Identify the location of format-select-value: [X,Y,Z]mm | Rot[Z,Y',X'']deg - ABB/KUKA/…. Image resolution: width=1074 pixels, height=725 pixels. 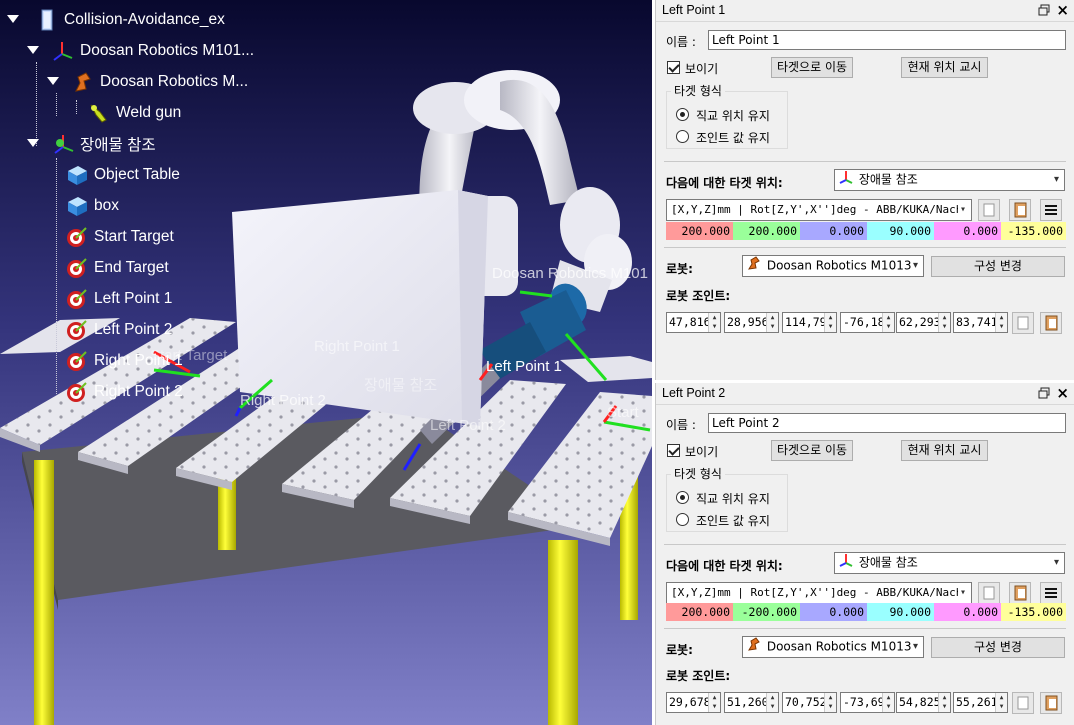
(817, 592).